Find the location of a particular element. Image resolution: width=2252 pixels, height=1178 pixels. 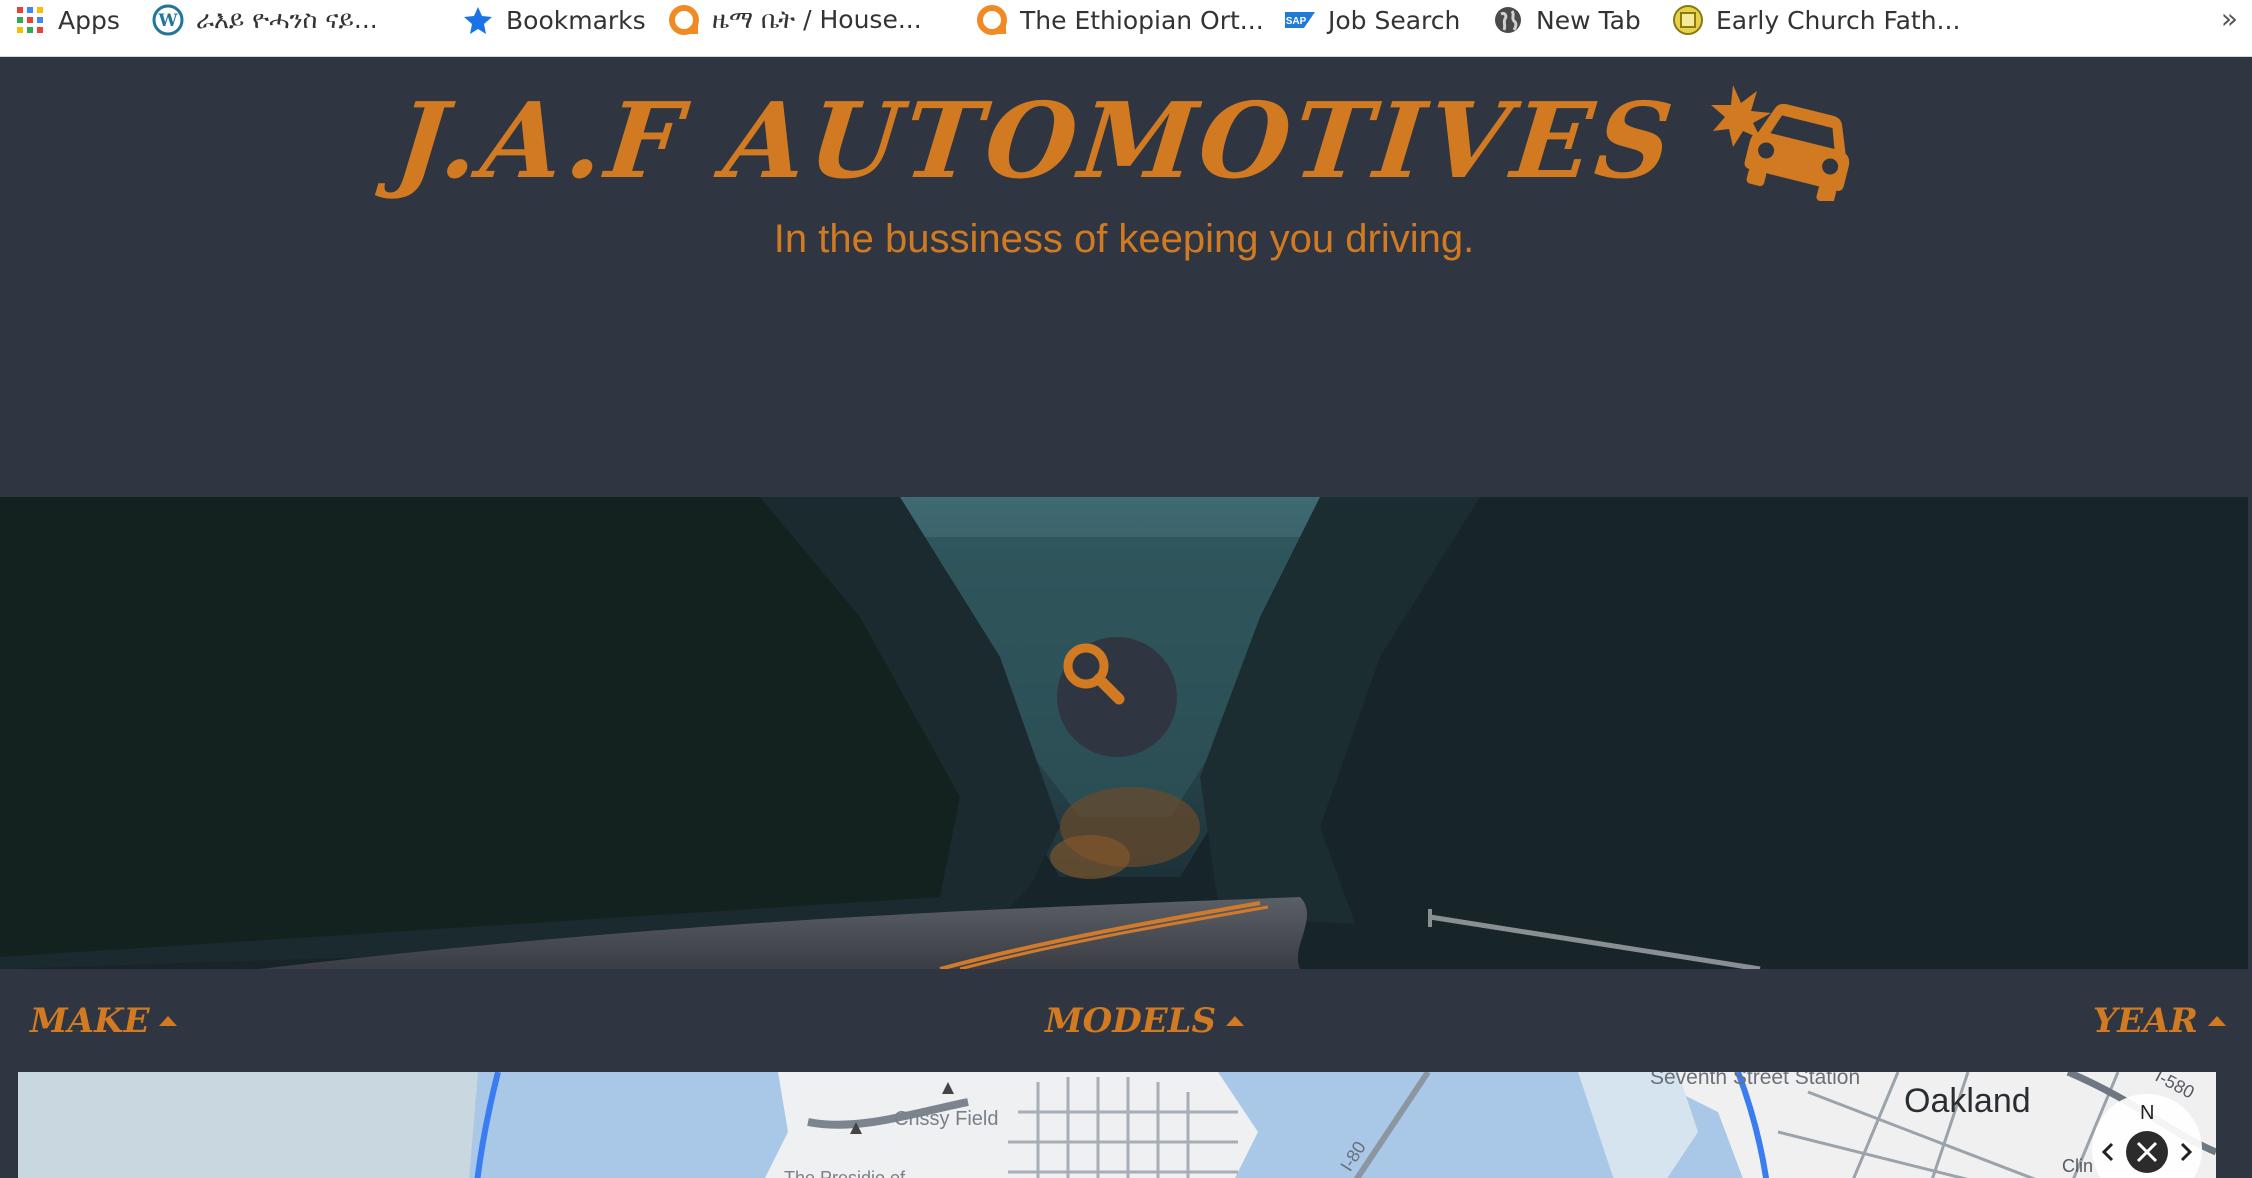

bookmark-label: New Tab is located at coordinates (1588, 20).